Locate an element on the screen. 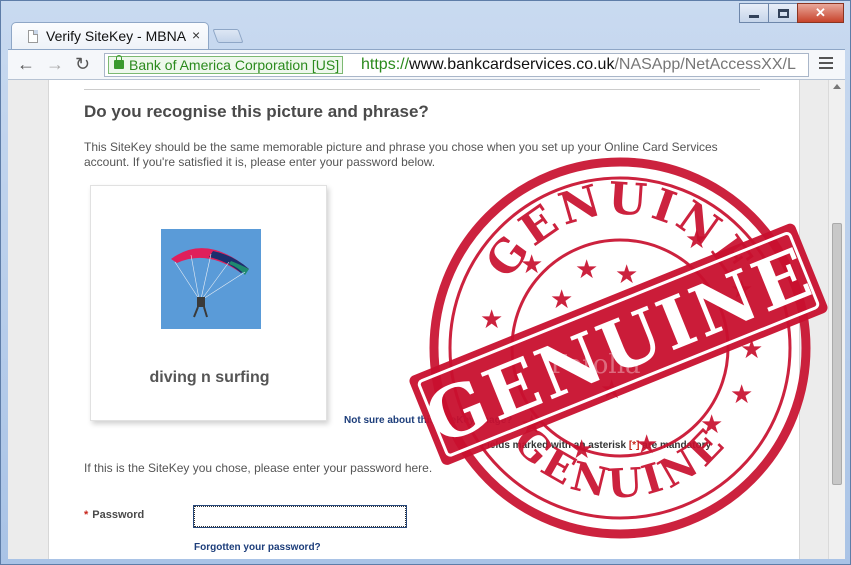  page-icon is located at coordinates (33, 36).